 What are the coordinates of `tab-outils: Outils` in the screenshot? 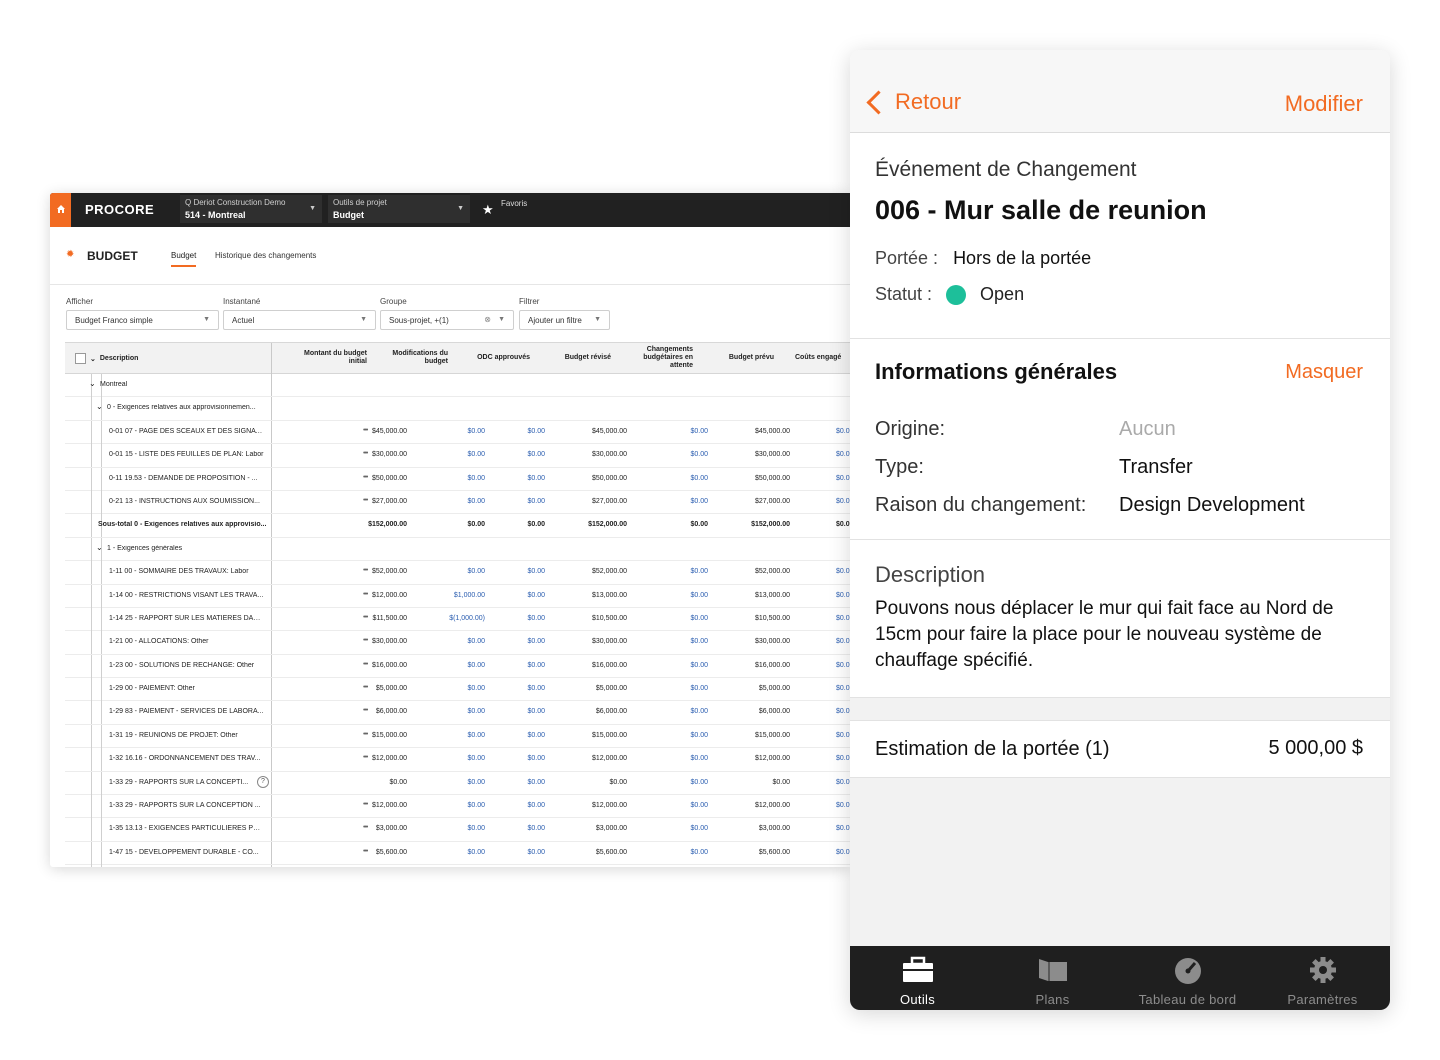 It's located at (917, 978).